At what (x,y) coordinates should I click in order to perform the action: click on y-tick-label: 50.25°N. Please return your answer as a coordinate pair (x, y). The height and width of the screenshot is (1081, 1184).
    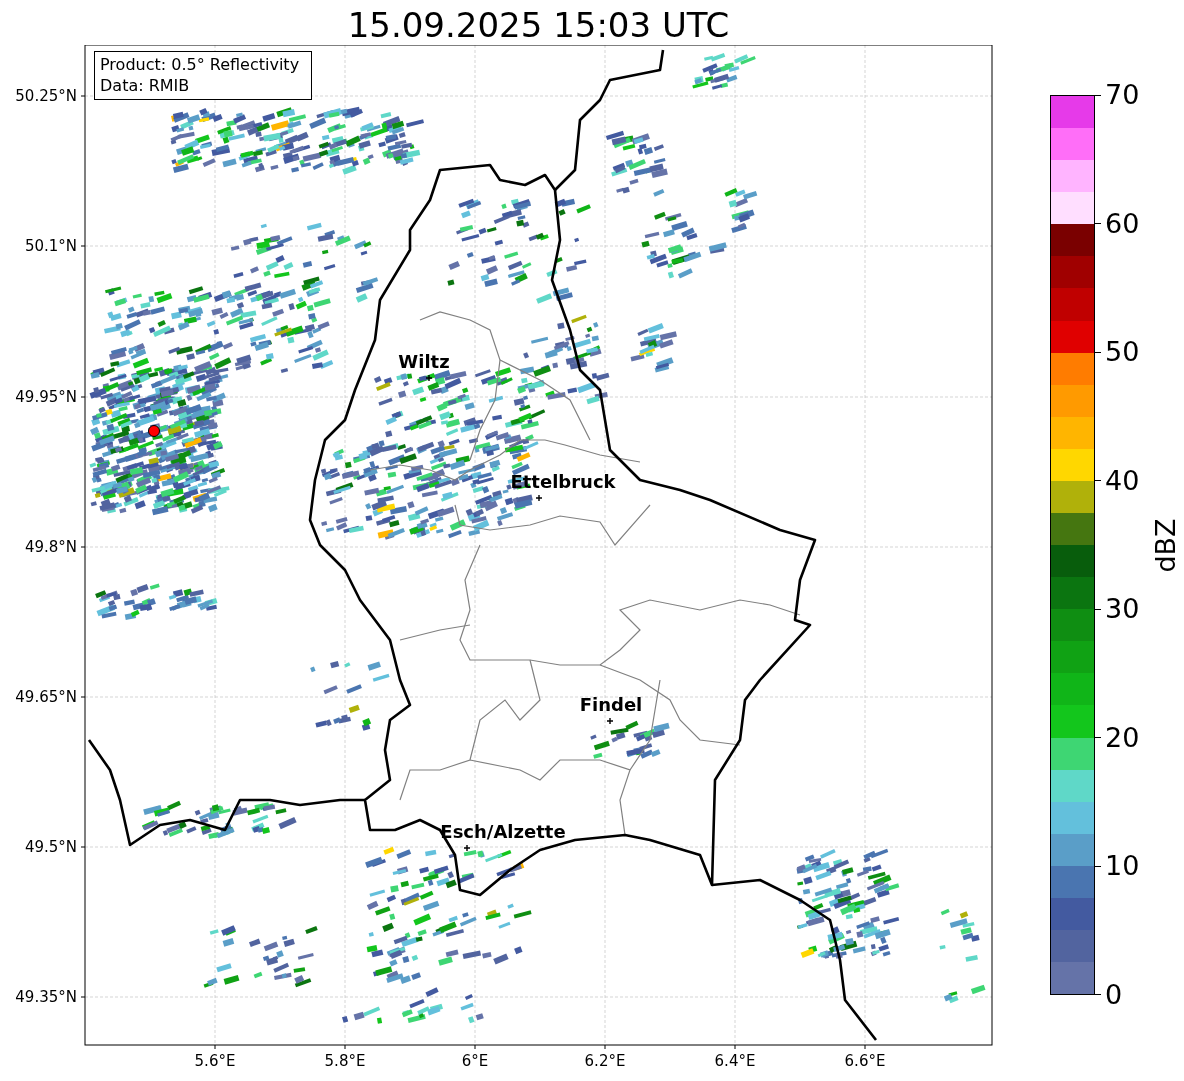
    Looking at the image, I should click on (46, 96).